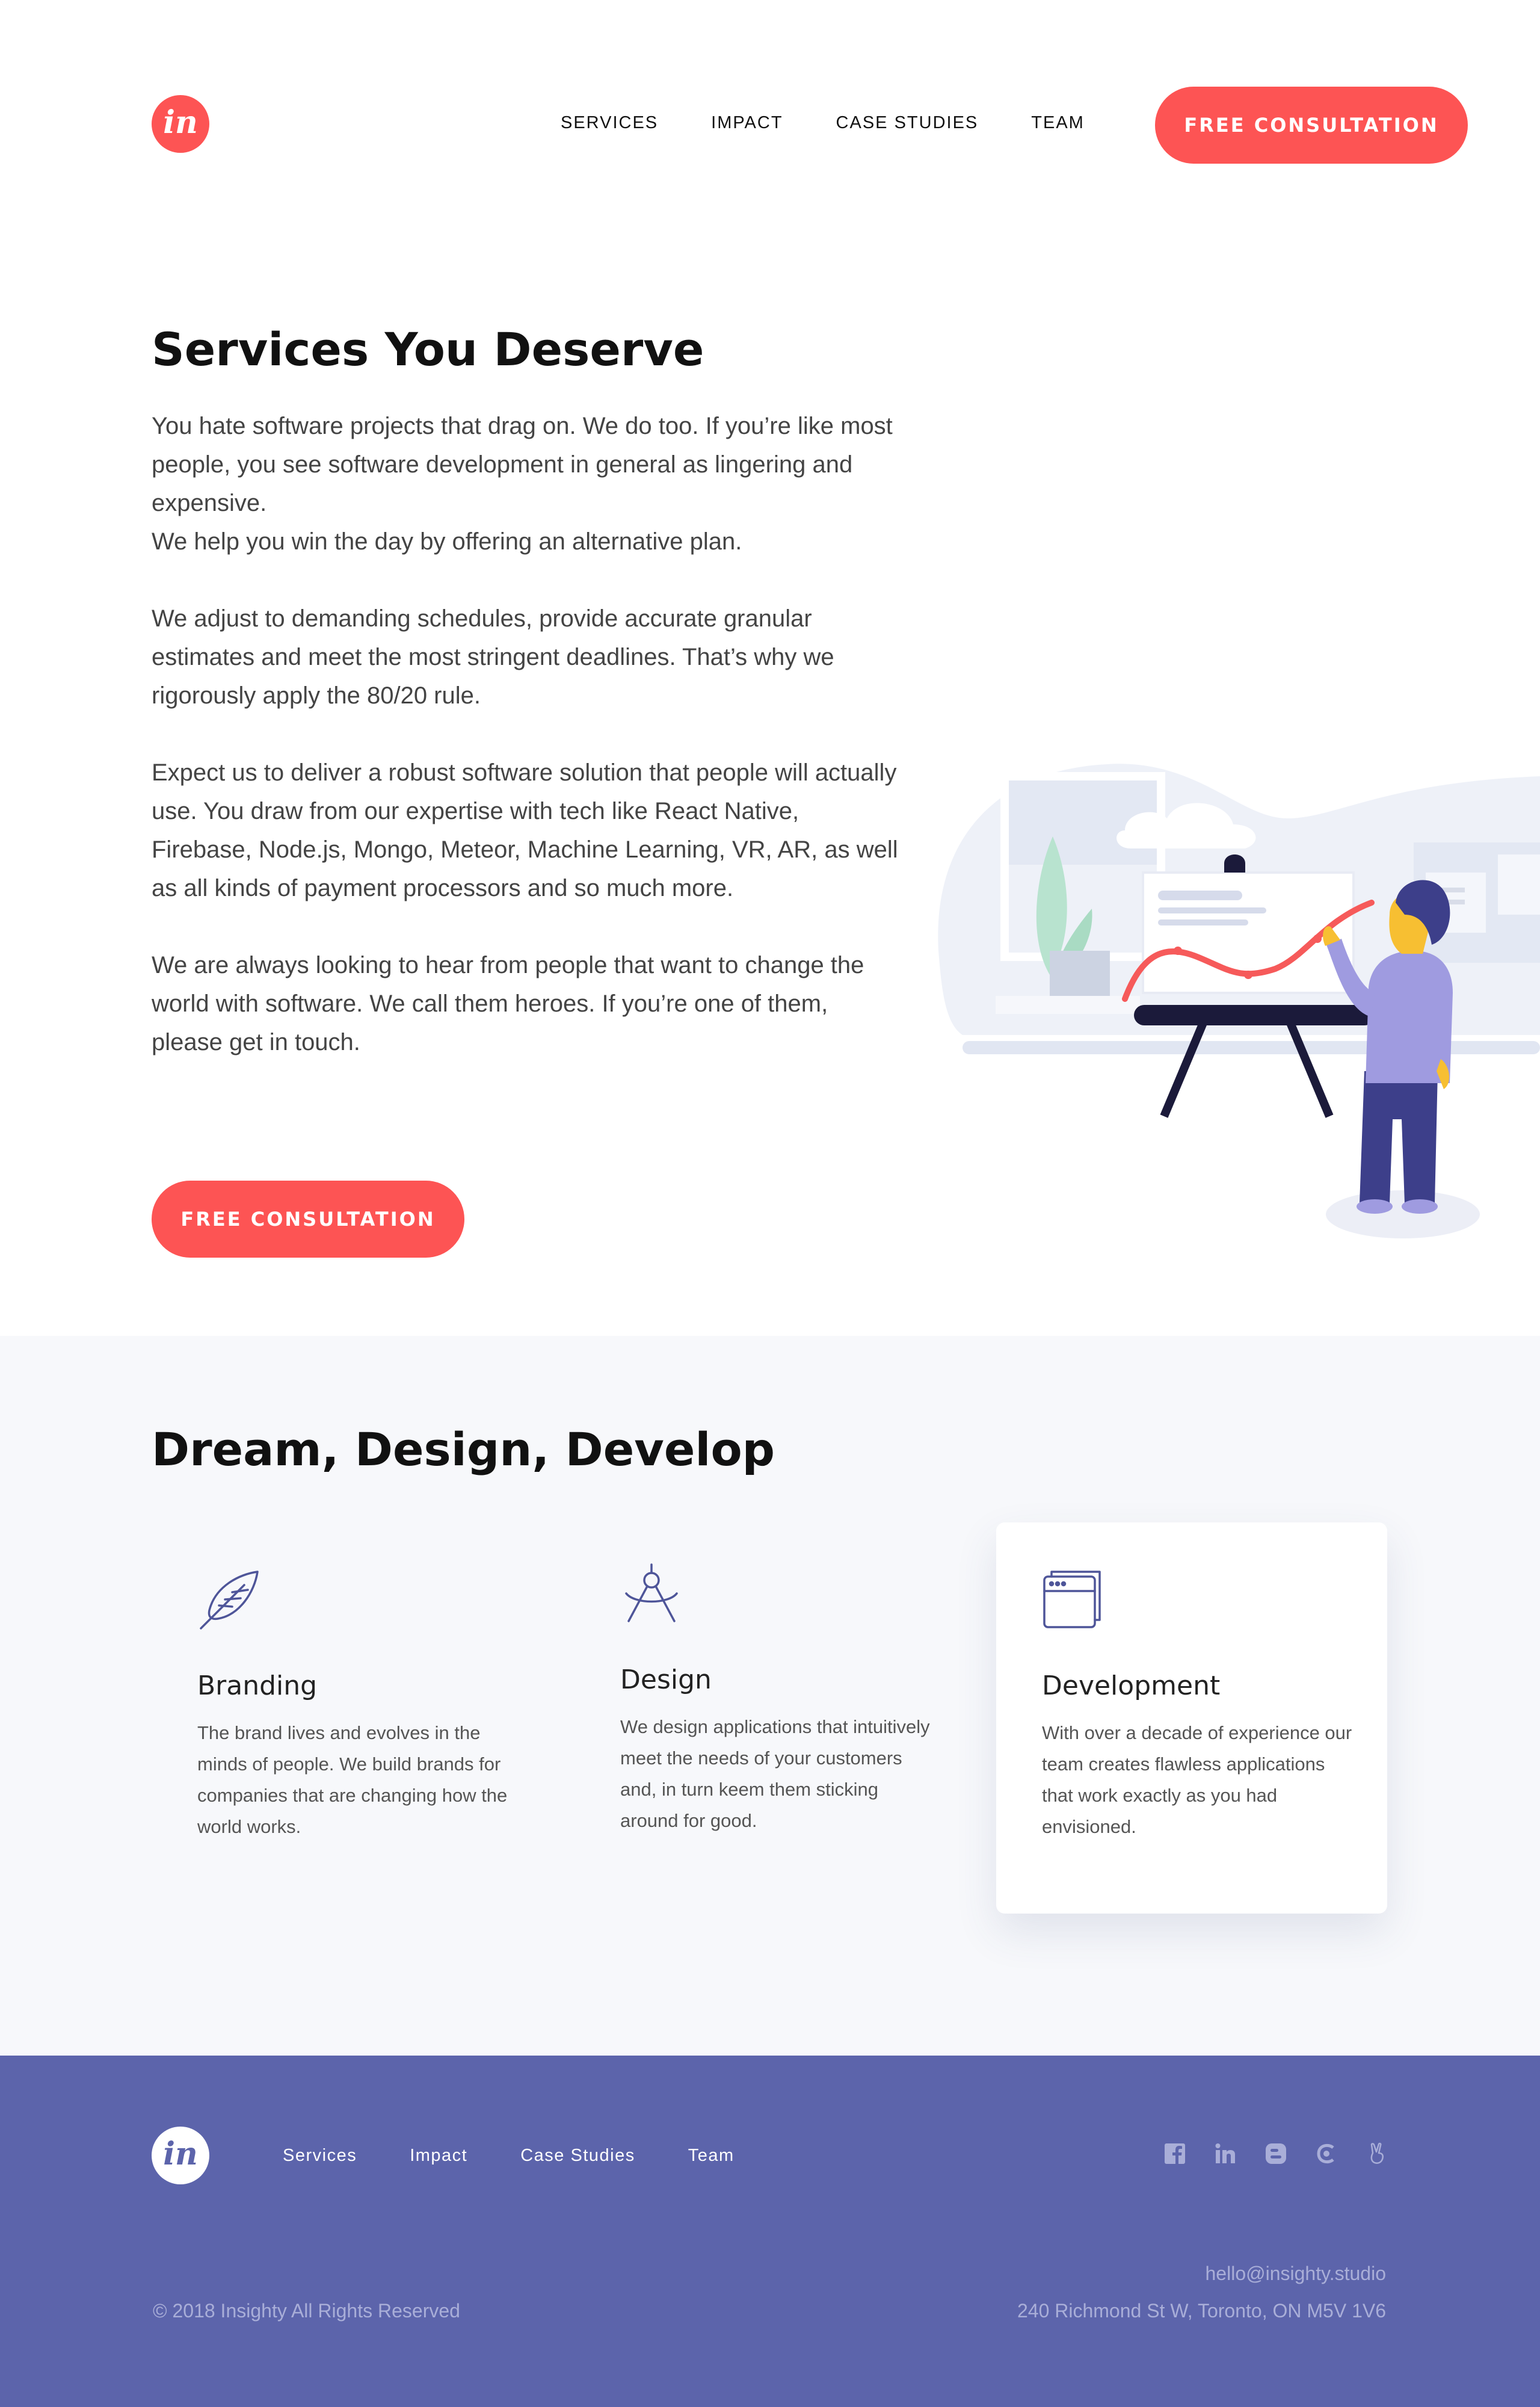 This screenshot has height=2407, width=1540. Describe the element at coordinates (1327, 2153) in the screenshot. I see `clutch-icon` at that location.